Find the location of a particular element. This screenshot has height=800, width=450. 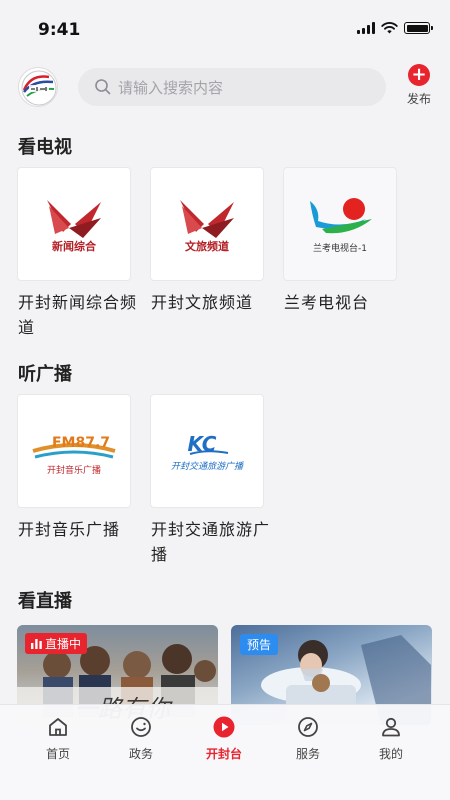

channel-card-news: 新闻综合 is located at coordinates (74, 224).